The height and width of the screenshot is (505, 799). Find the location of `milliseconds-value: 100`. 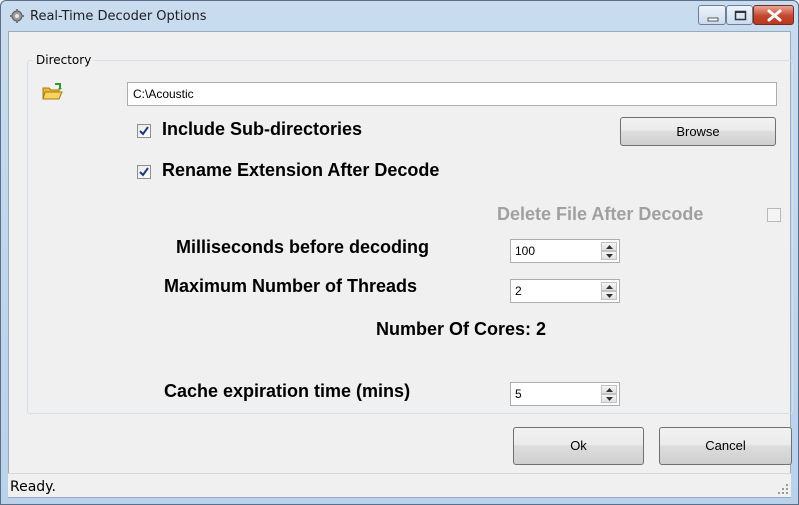

milliseconds-value: 100 is located at coordinates (525, 251).